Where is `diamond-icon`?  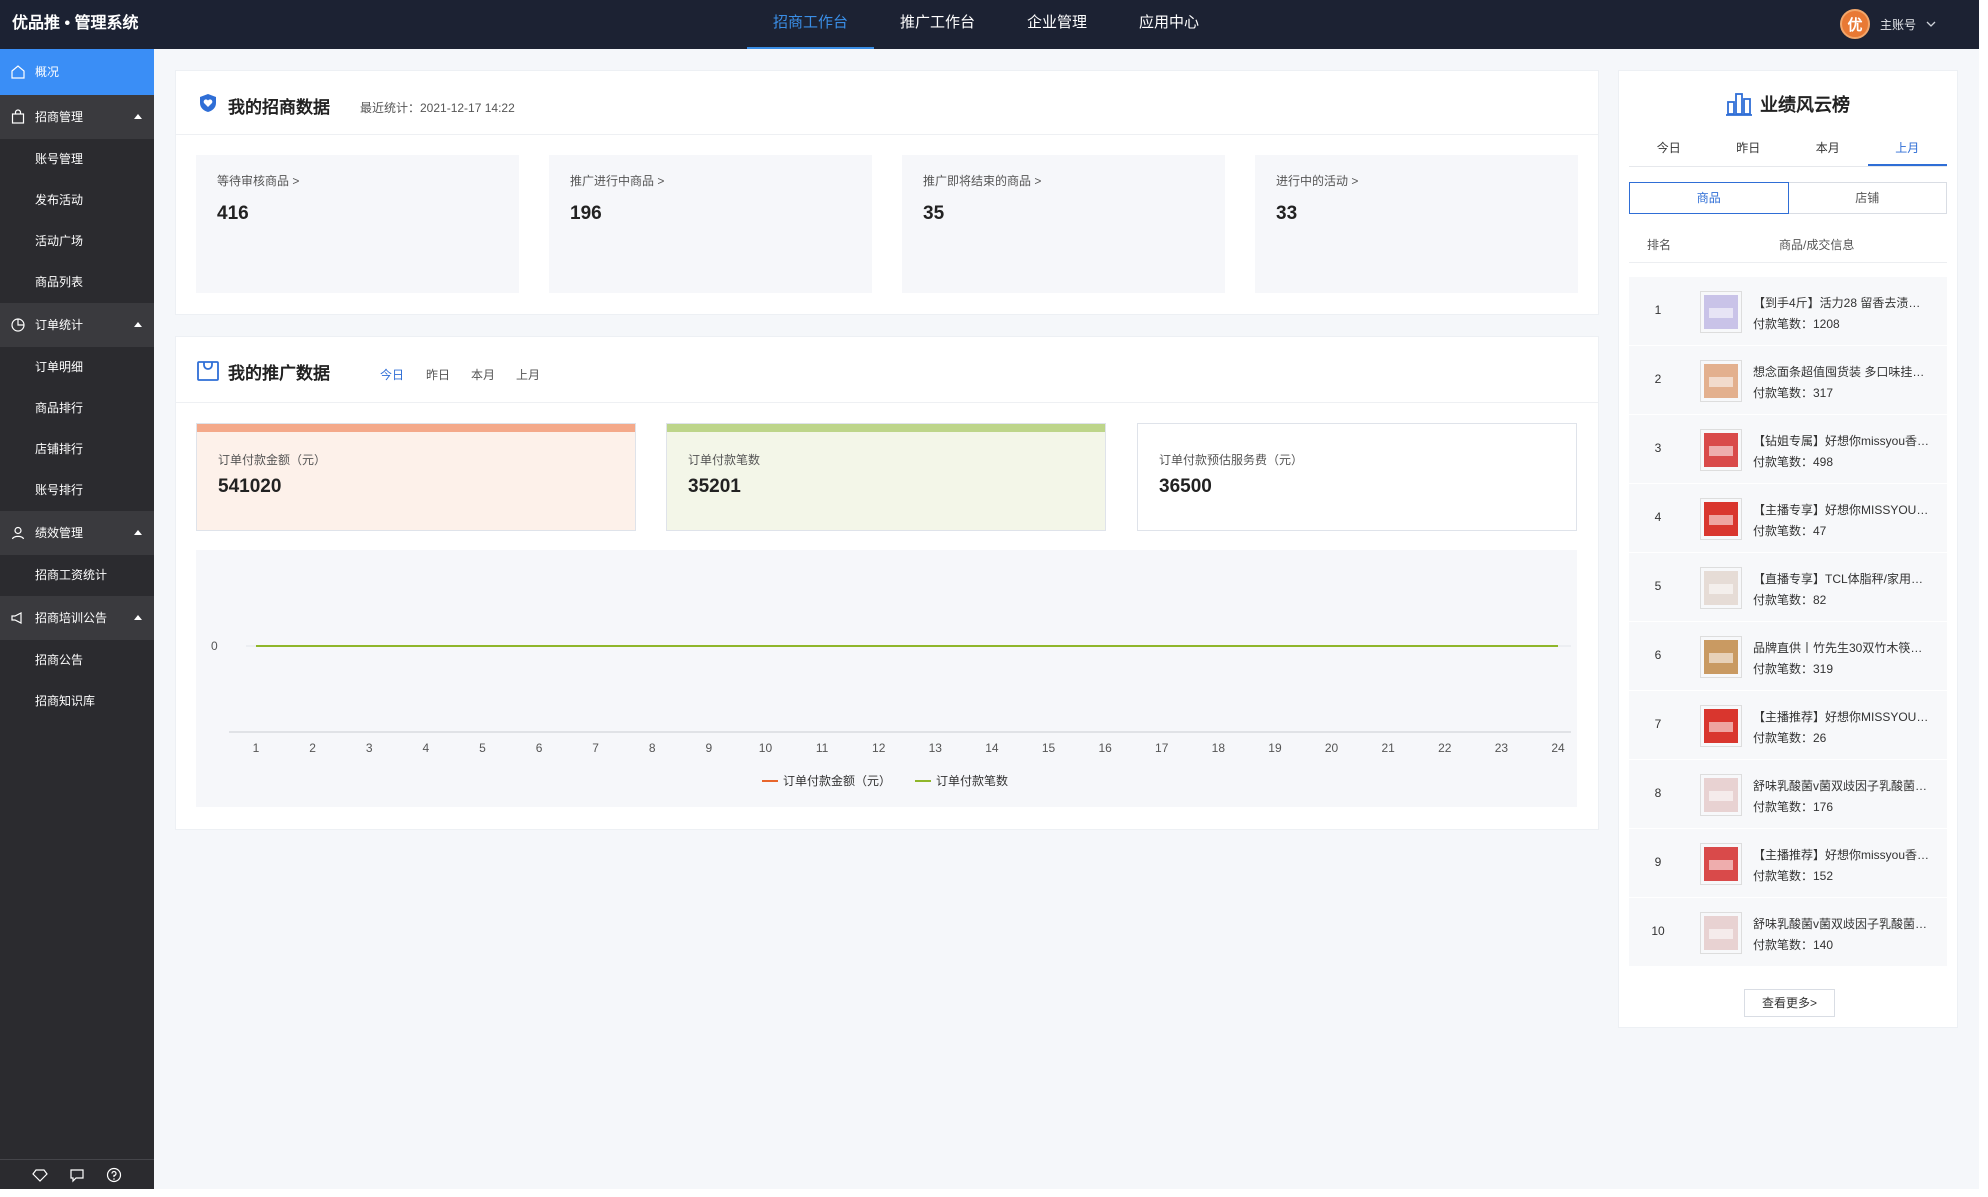 diamond-icon is located at coordinates (40, 1175).